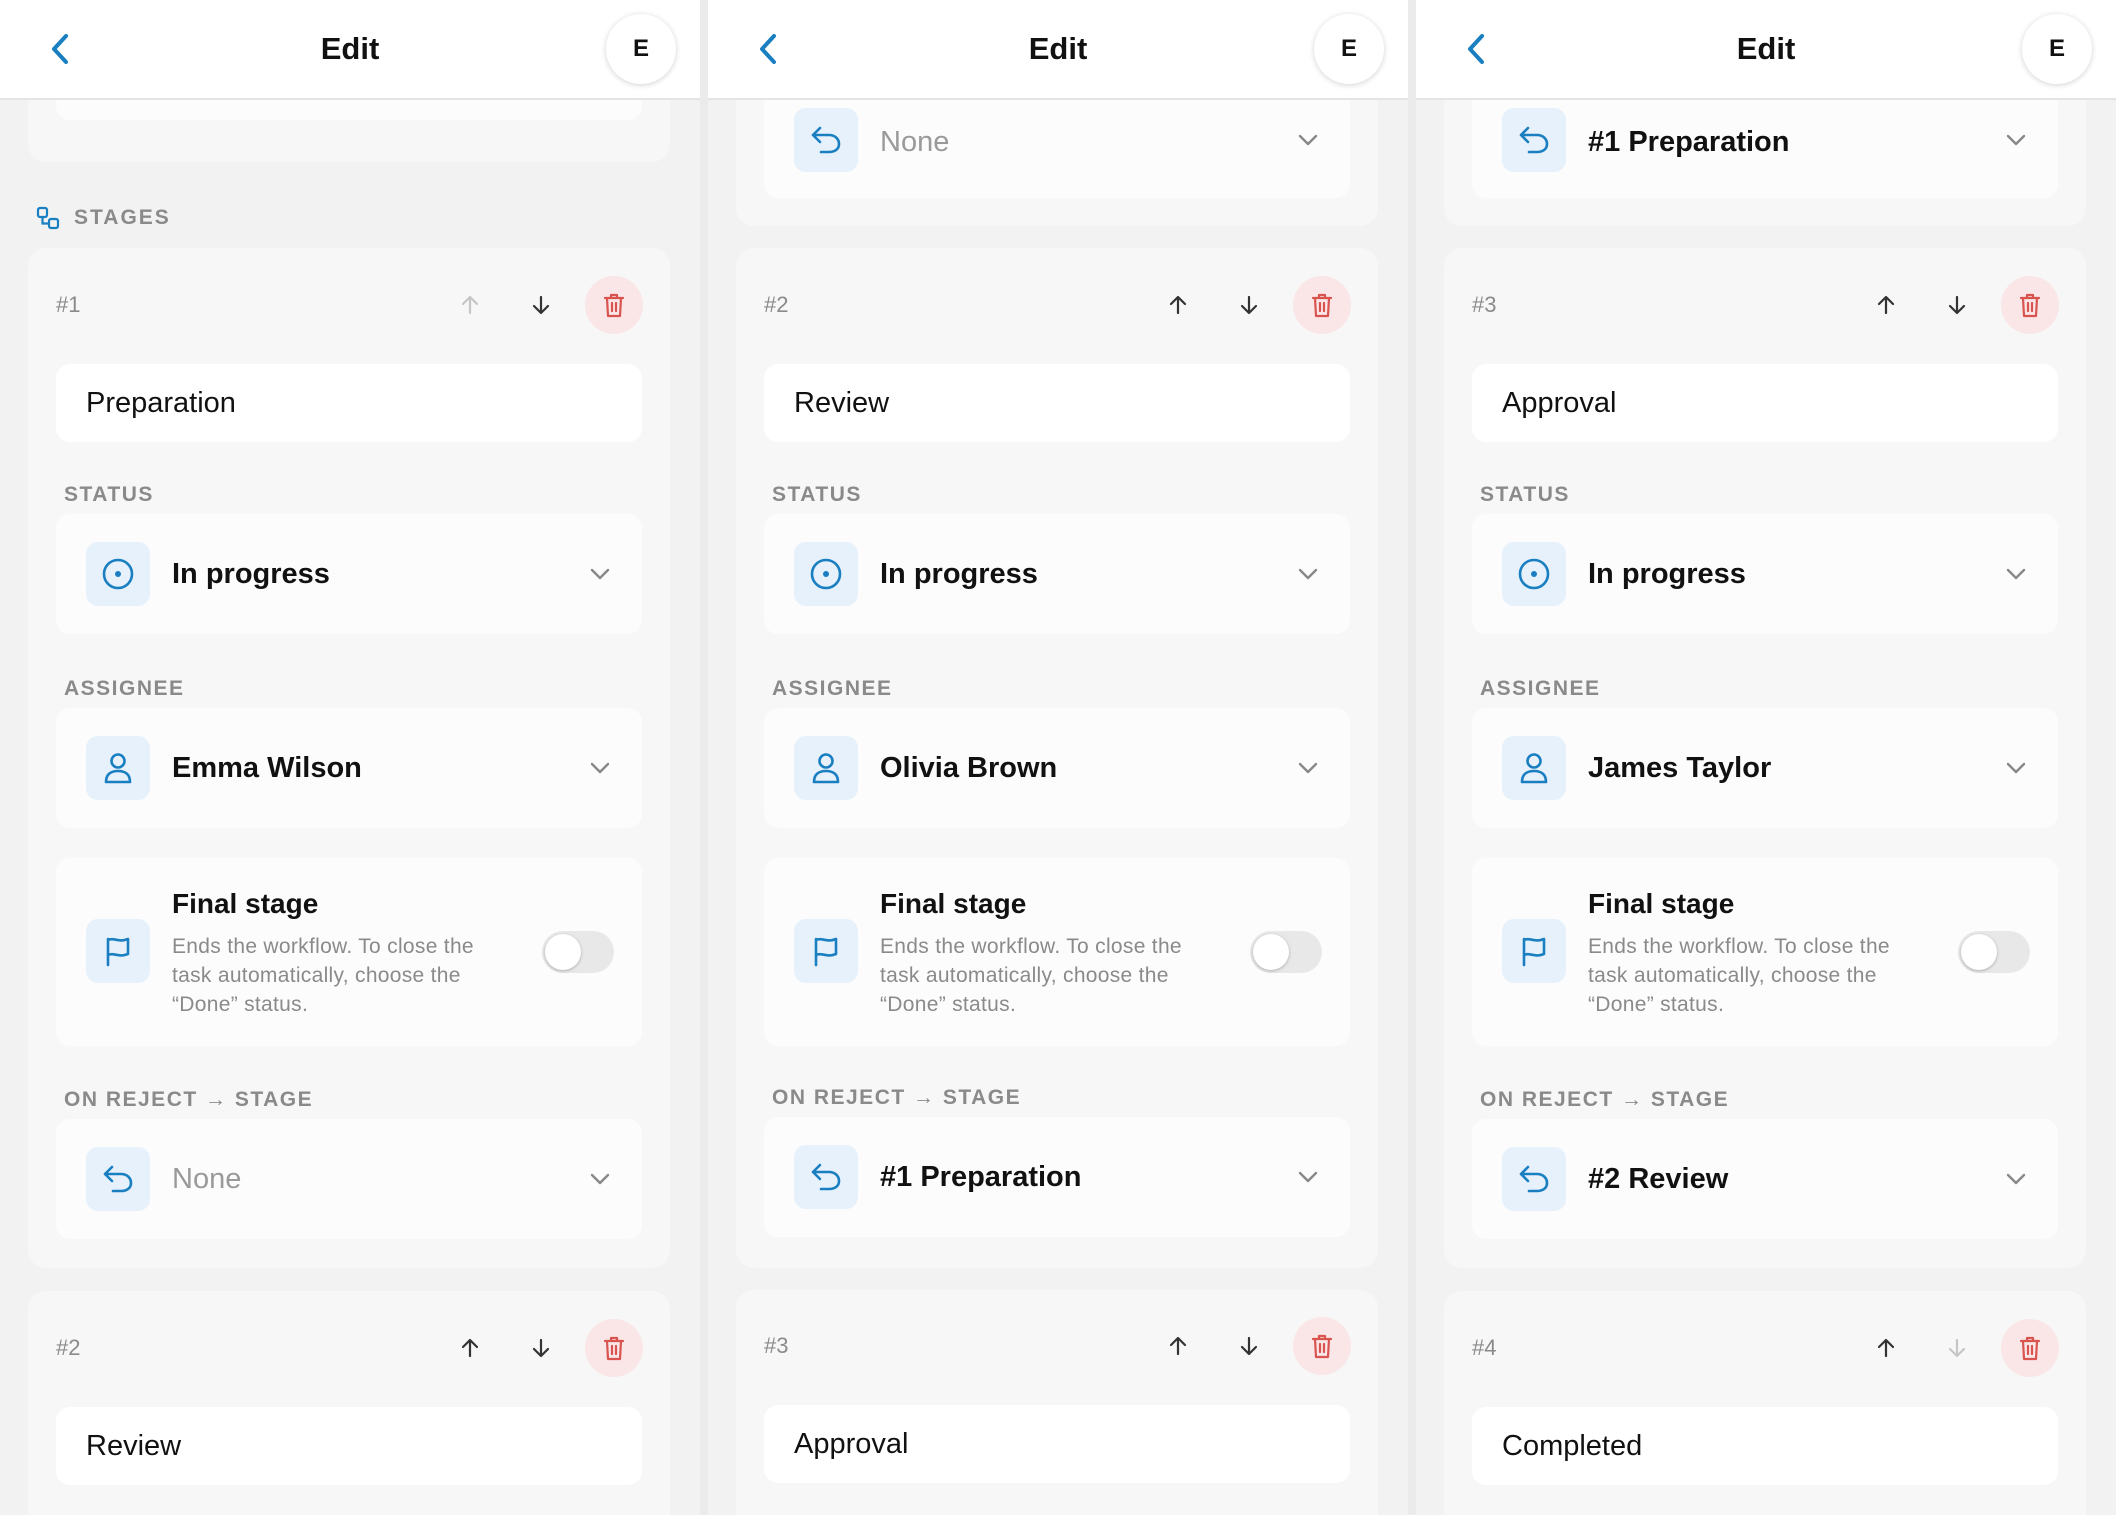 This screenshot has height=1515, width=2116. Describe the element at coordinates (124, 688) in the screenshot. I see `assignee-label: ASSIGNEE` at that location.